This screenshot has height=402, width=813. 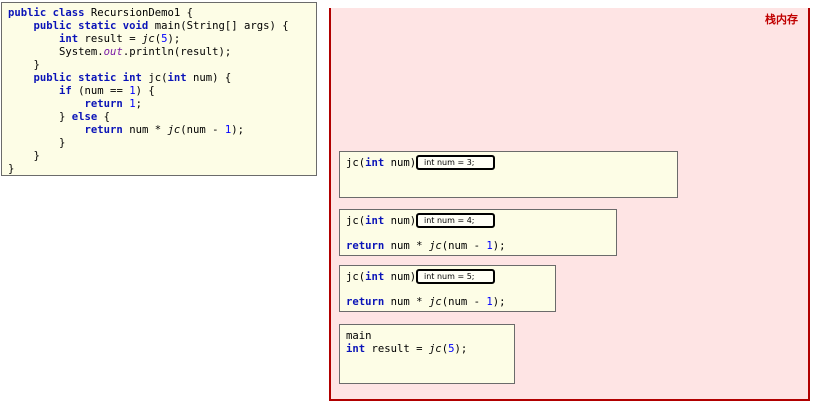 I want to click on code-line: return 1;, so click(x=162, y=104).